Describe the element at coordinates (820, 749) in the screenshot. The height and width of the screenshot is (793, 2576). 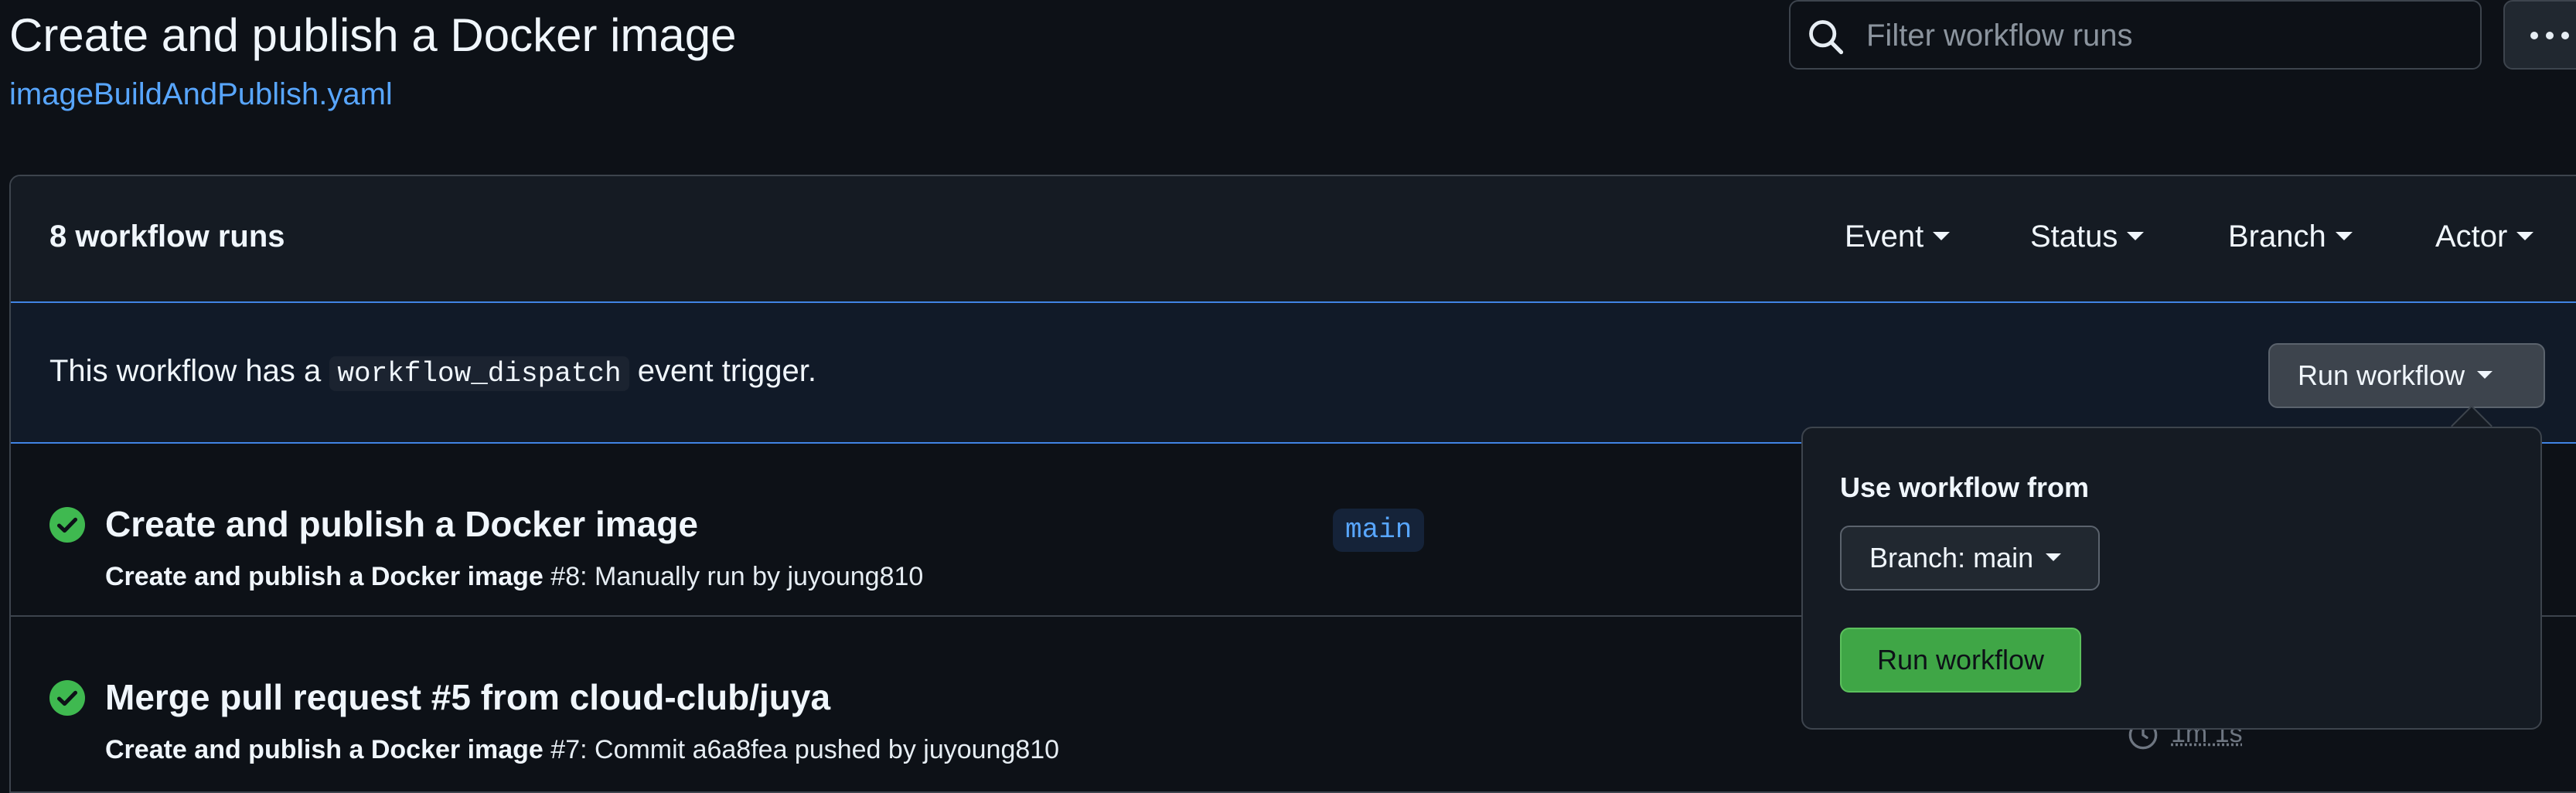
I see `run-detail: : Commit a6a8fea pushed by juyoung810` at that location.